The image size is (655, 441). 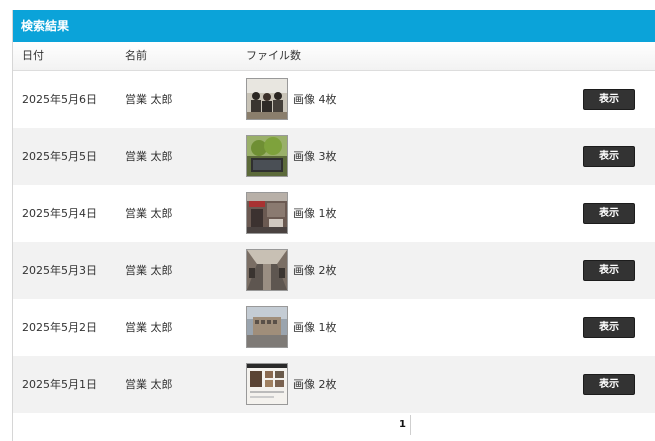 What do you see at coordinates (33, 55) in the screenshot?
I see `column-header-date: 日付` at bounding box center [33, 55].